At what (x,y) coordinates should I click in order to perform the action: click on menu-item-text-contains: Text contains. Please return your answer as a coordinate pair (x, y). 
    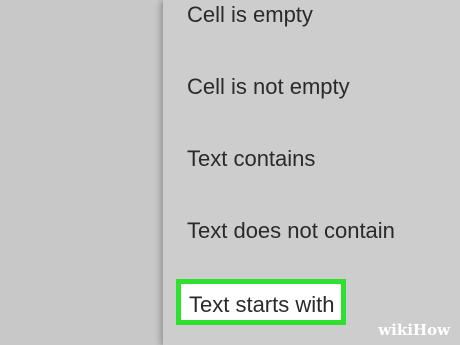
    Looking at the image, I should click on (251, 159).